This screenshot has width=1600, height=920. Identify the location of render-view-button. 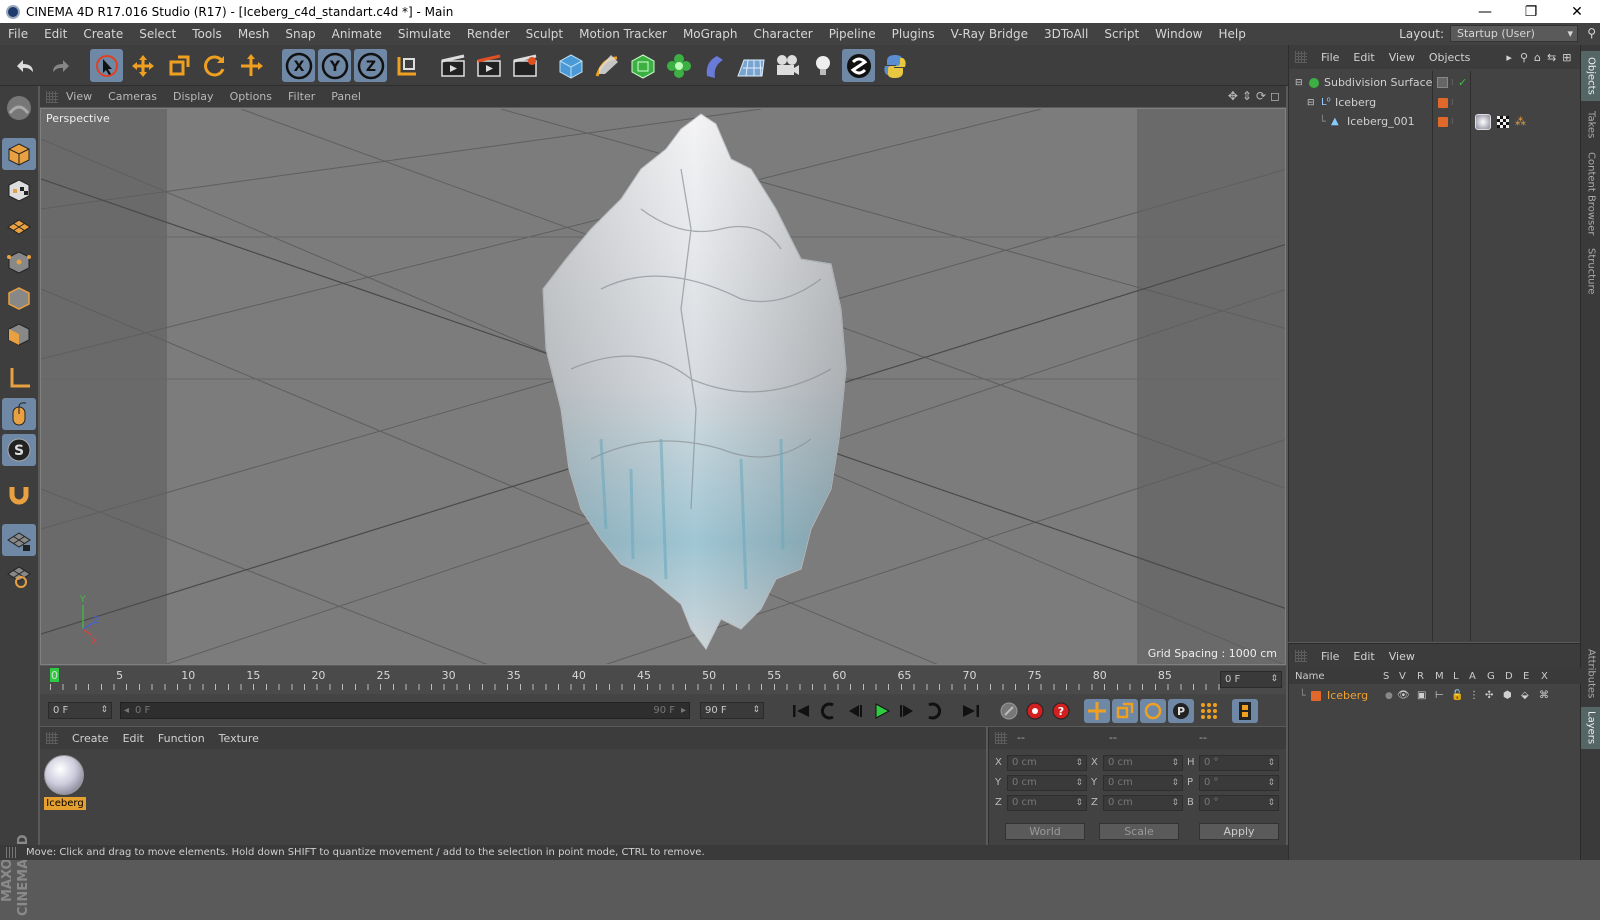
(452, 65).